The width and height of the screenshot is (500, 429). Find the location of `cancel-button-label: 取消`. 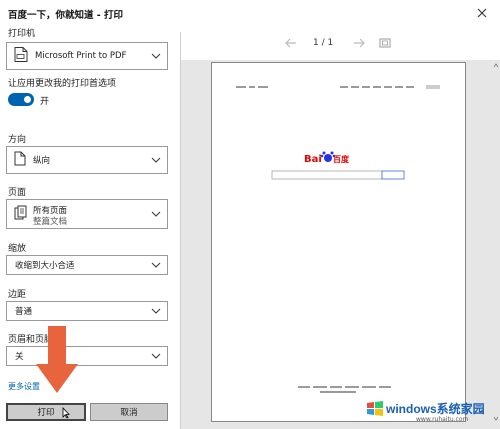

cancel-button-label: 取消 is located at coordinates (129, 413).